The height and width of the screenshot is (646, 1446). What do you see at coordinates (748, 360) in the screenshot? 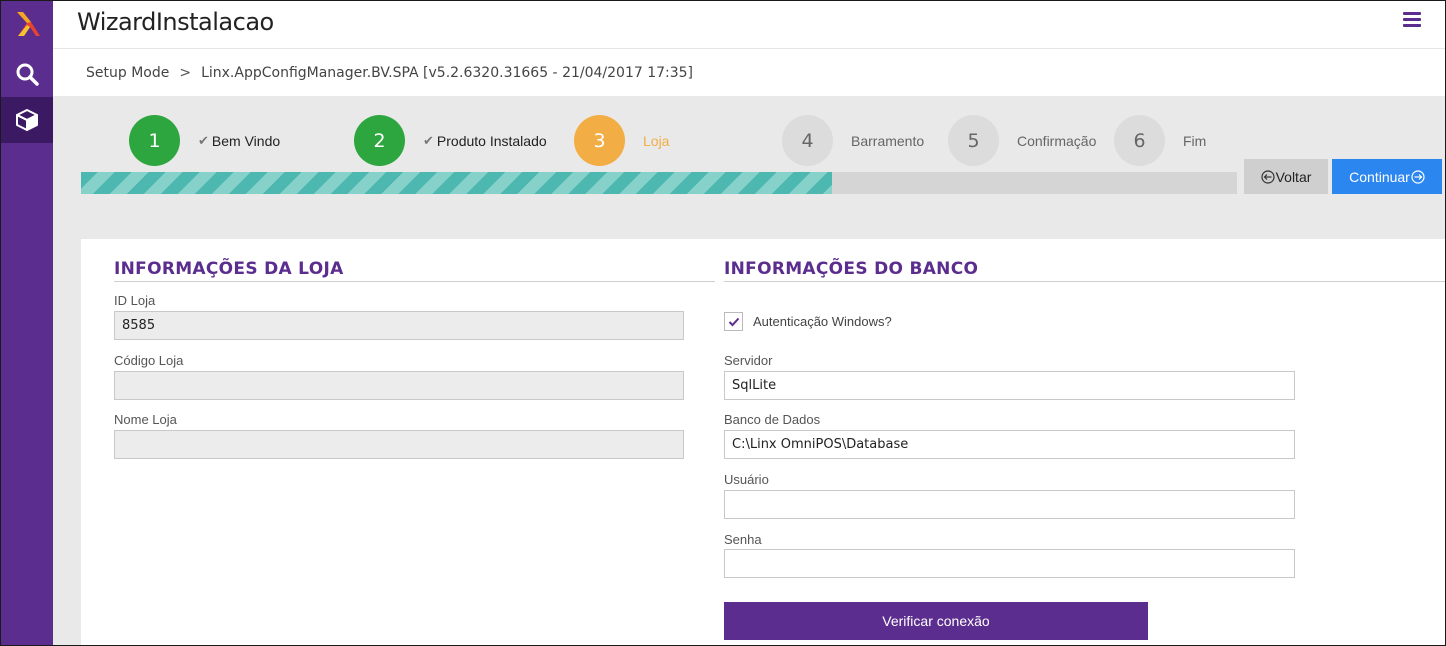
I see `servidor-label: Servidor` at bounding box center [748, 360].